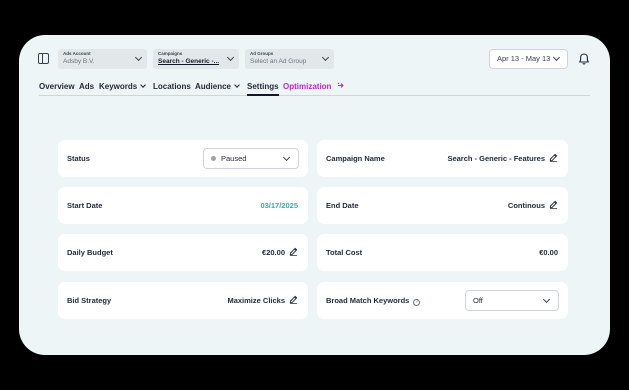  What do you see at coordinates (344, 252) in the screenshot?
I see `total-cost-label: Total Cost` at bounding box center [344, 252].